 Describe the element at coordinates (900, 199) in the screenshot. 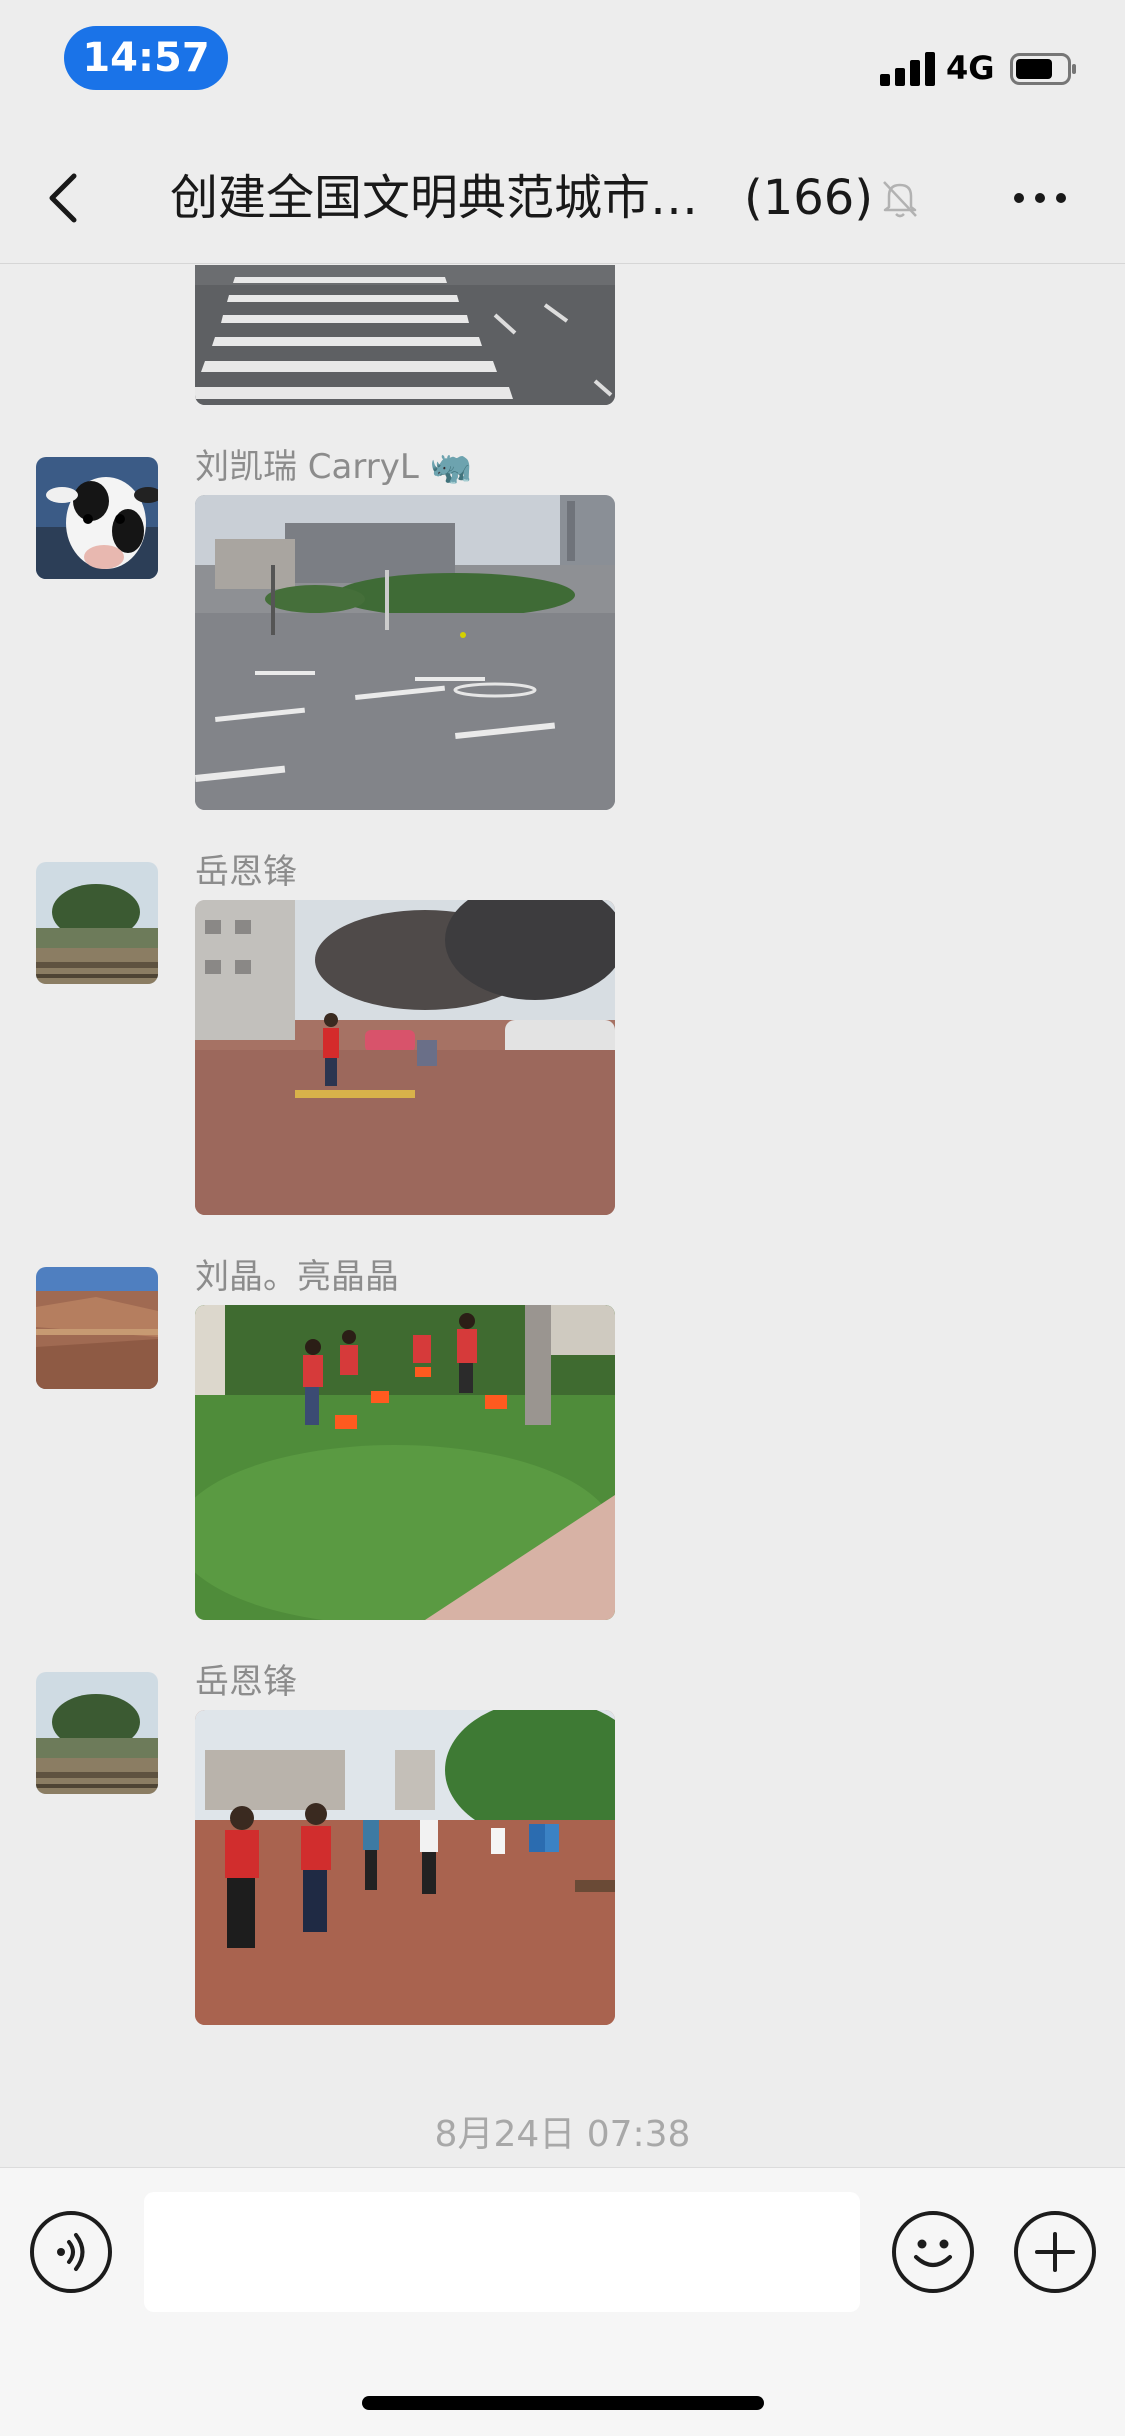

I see `bell-slash-icon` at that location.